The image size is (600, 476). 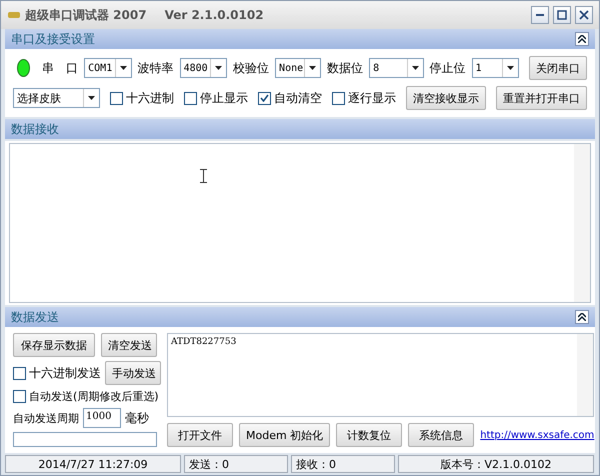 I want to click on maximize-icon, so click(x=562, y=15).